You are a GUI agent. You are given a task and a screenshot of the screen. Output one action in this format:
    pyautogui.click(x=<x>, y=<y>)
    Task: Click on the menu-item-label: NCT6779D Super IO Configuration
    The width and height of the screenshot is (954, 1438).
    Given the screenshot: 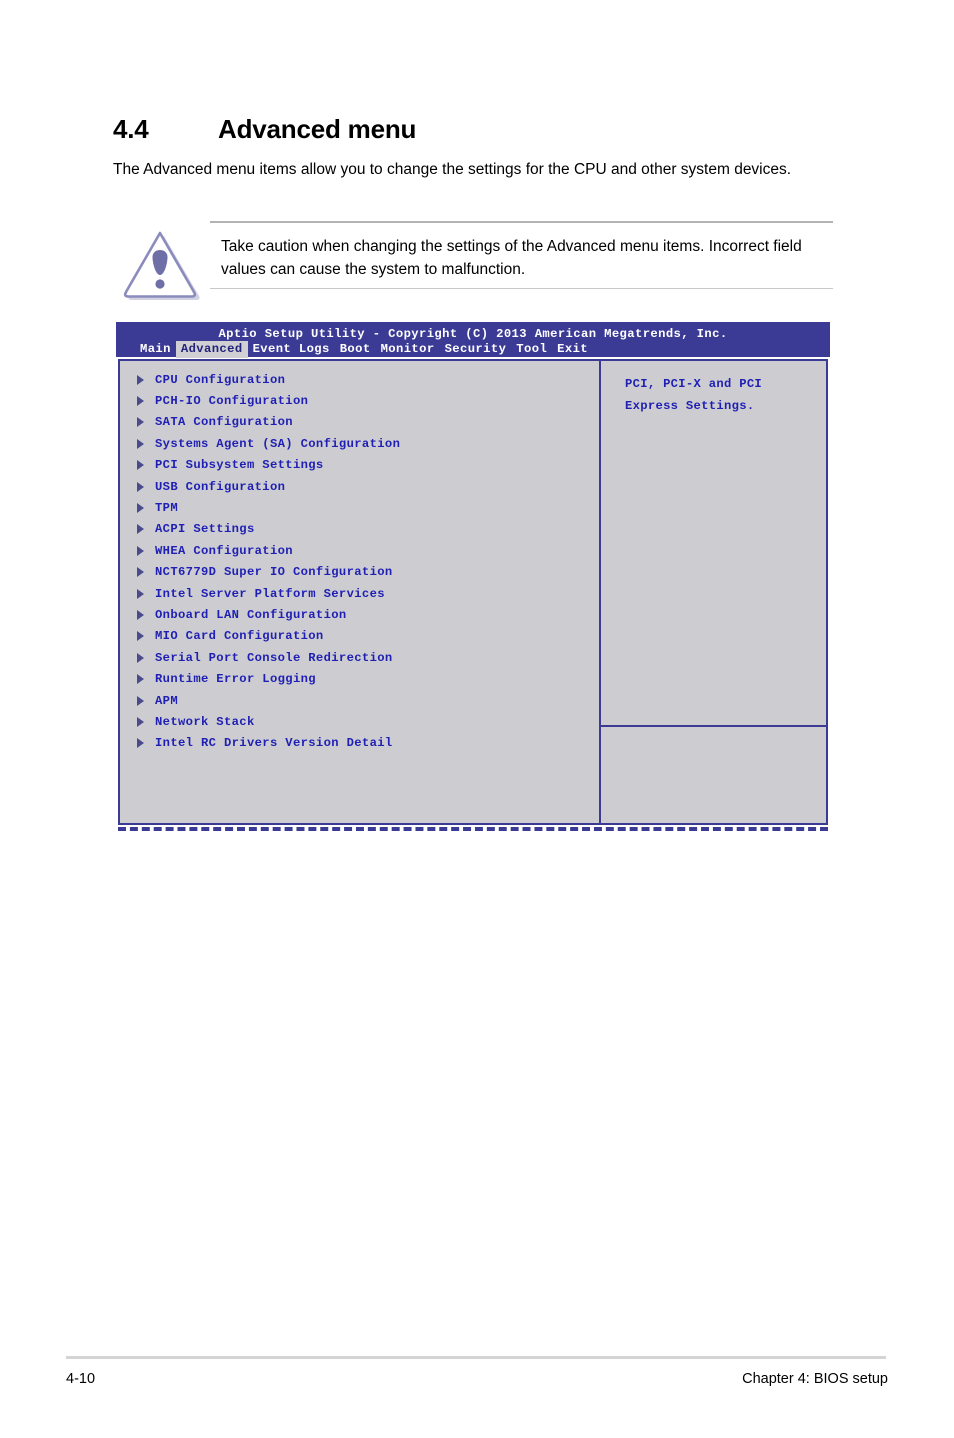 What is the action you would take?
    pyautogui.click(x=274, y=572)
    